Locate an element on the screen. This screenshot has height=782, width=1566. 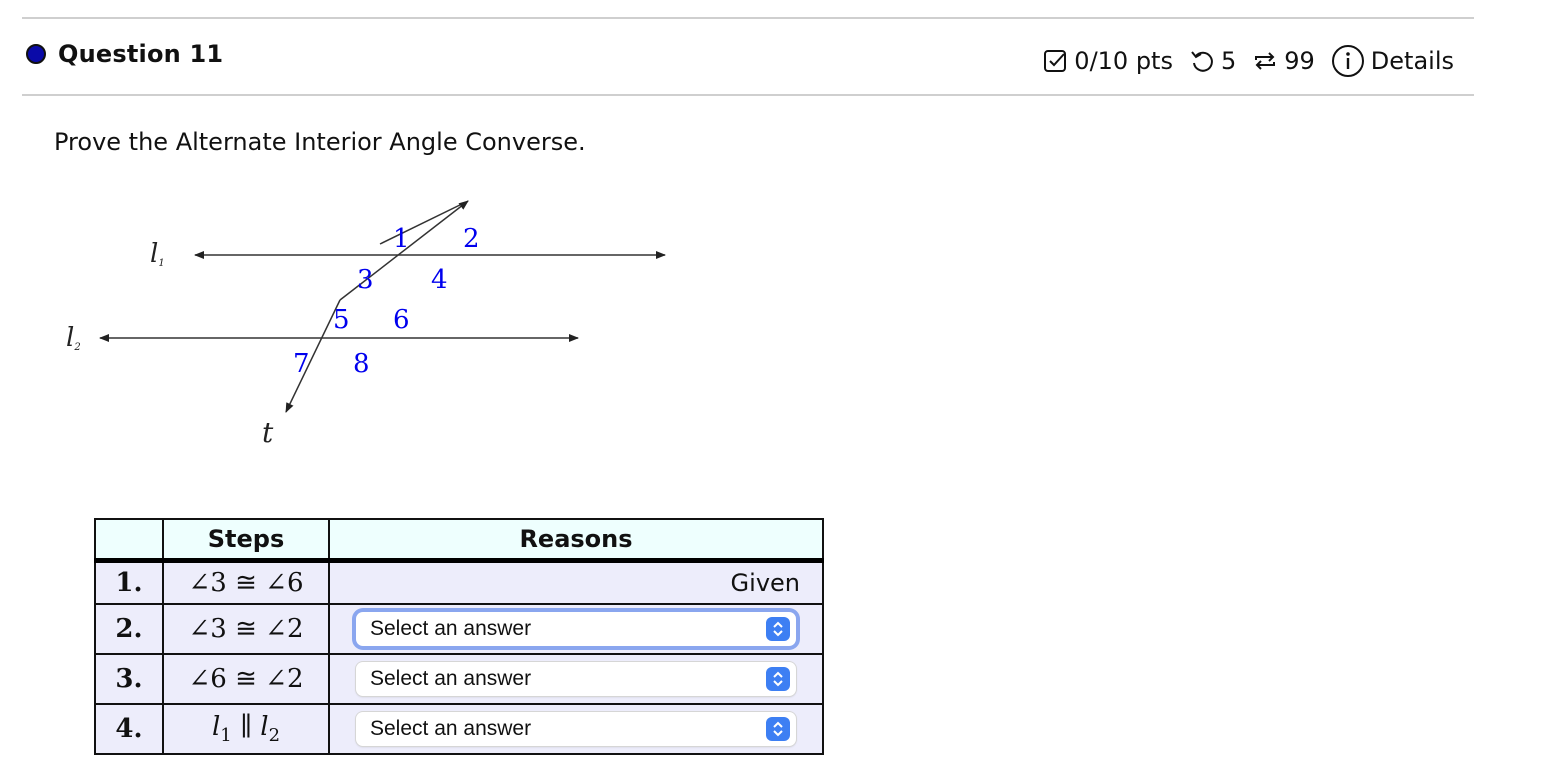
question-title: Question 11 is located at coordinates (141, 54).